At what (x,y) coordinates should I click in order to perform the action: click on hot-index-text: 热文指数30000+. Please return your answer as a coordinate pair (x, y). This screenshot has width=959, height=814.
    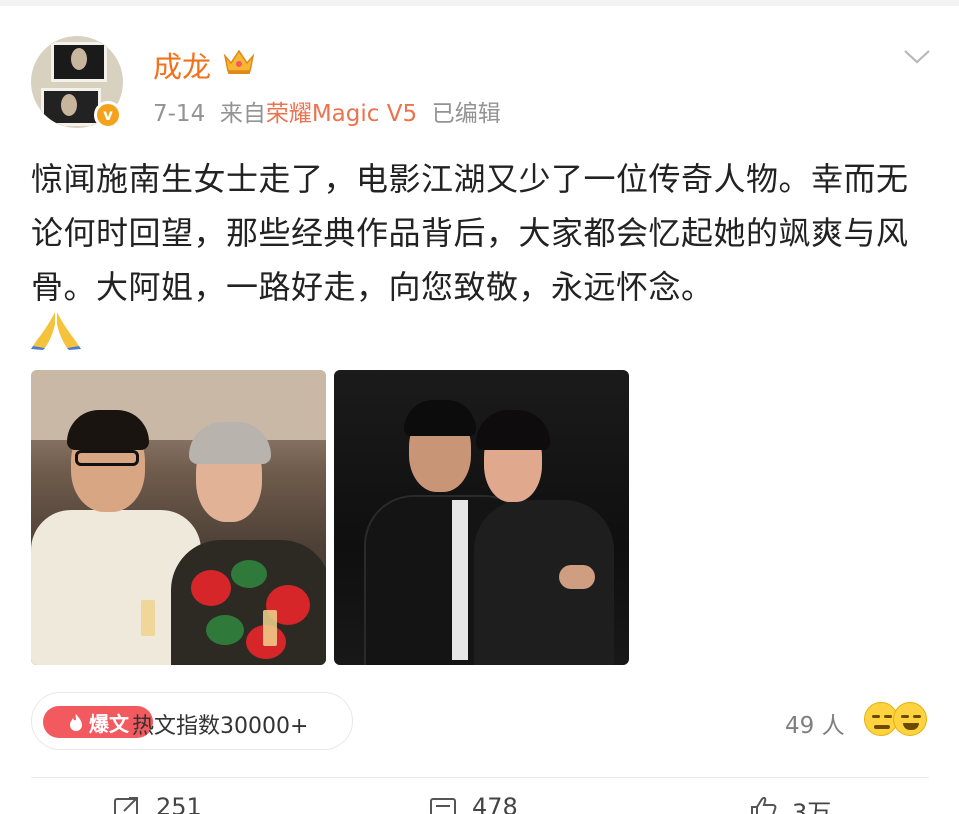
    Looking at the image, I should click on (220, 726).